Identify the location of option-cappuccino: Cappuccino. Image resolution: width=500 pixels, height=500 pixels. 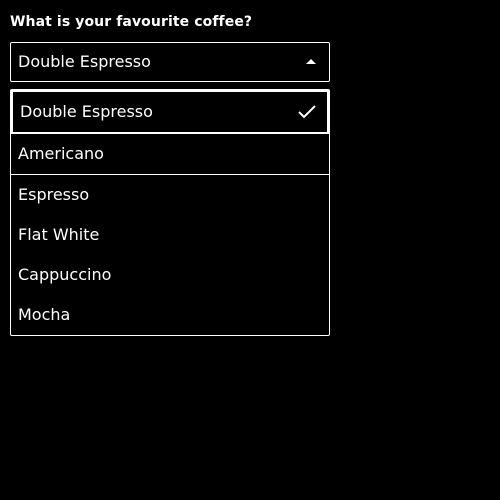
(170, 275).